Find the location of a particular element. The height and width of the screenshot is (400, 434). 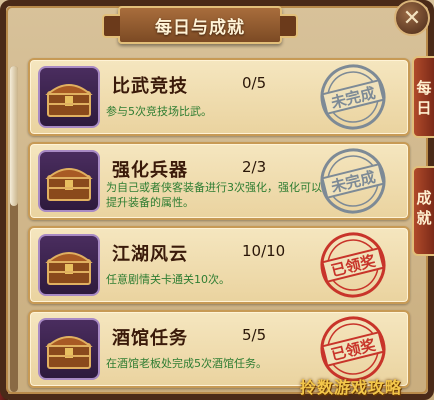

left-edge-decoration is located at coordinates (4, 220).